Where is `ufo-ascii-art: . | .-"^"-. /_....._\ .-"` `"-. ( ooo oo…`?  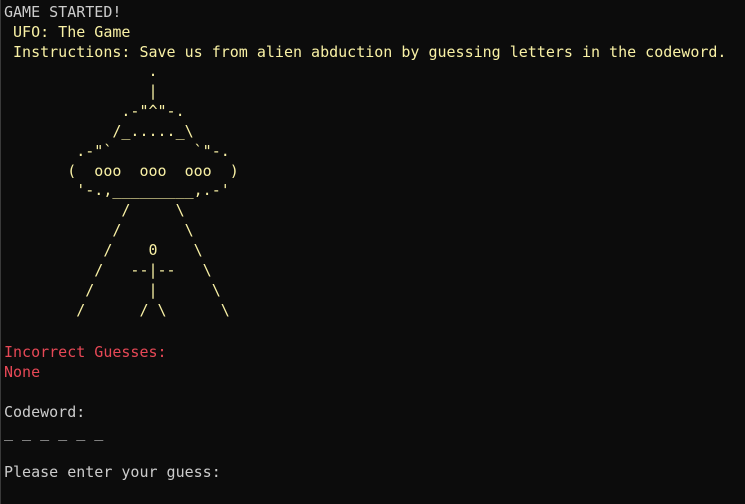
ufo-ascii-art: . | .-"^"-. /_....._\ .-"` `"-. ( ooo oo… is located at coordinates (153, 190).